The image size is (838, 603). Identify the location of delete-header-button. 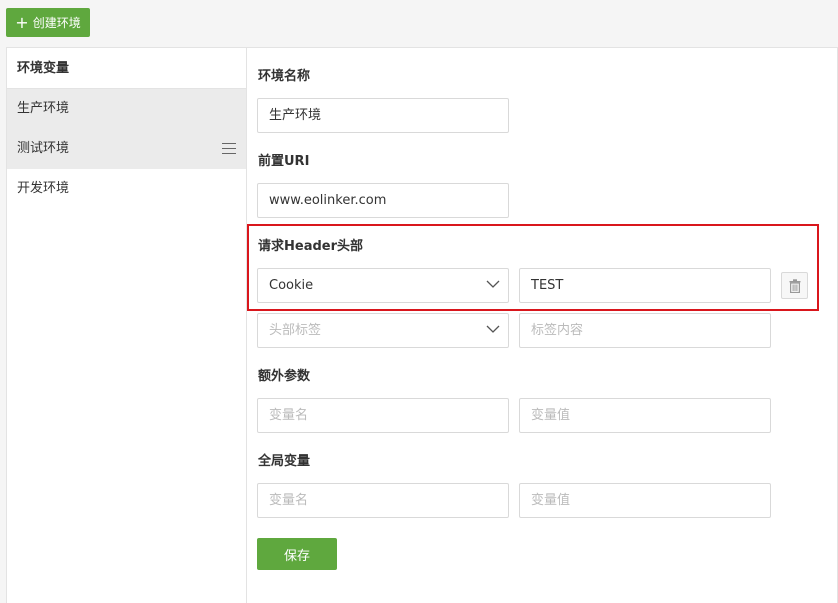
(794, 285).